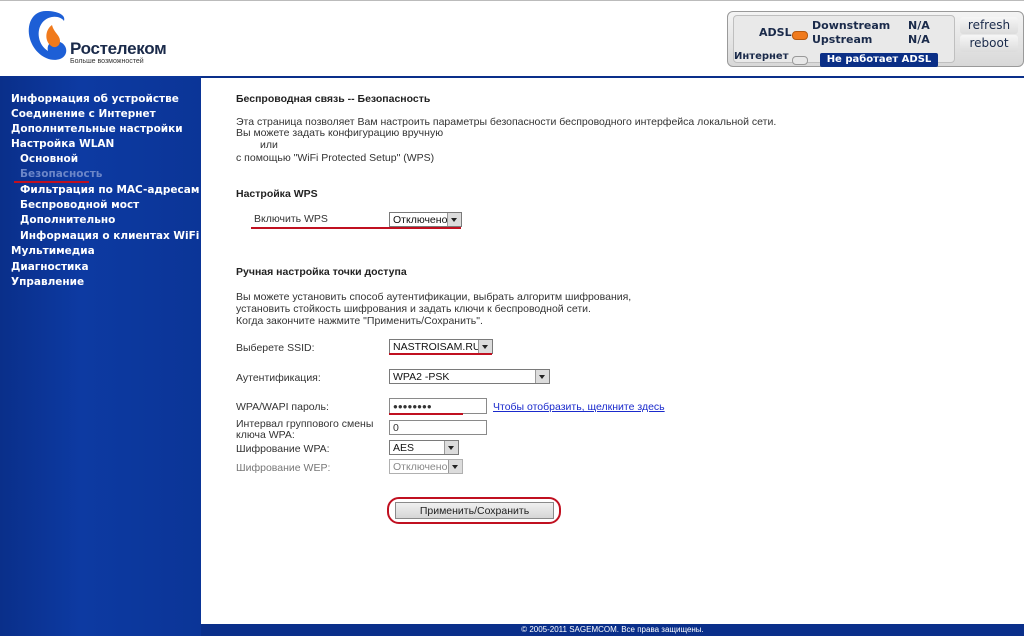  I want to click on ssid-label: Выберете SSID:, so click(275, 348).